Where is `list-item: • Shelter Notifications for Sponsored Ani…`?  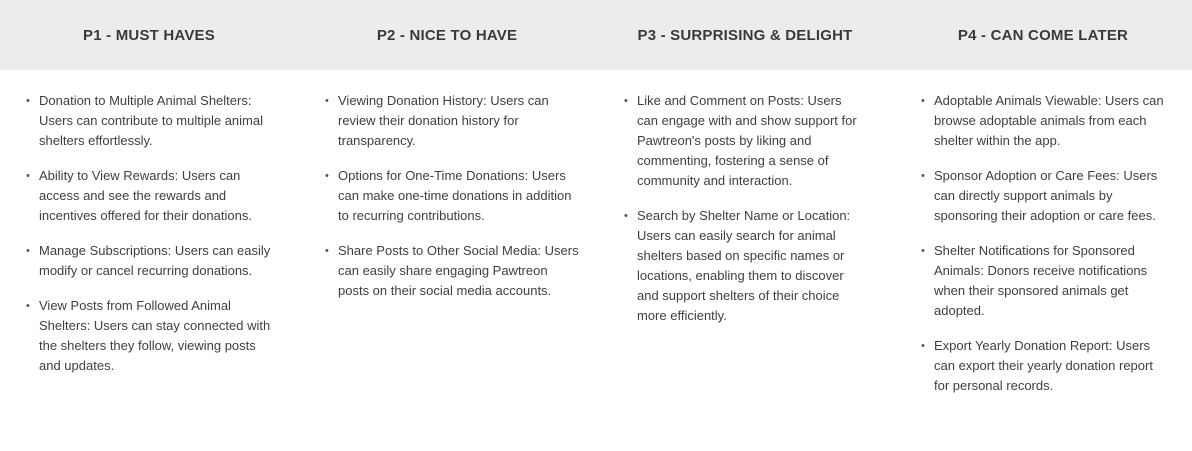
list-item: • Shelter Notifications for Sponsored Ani… is located at coordinates (1046, 281).